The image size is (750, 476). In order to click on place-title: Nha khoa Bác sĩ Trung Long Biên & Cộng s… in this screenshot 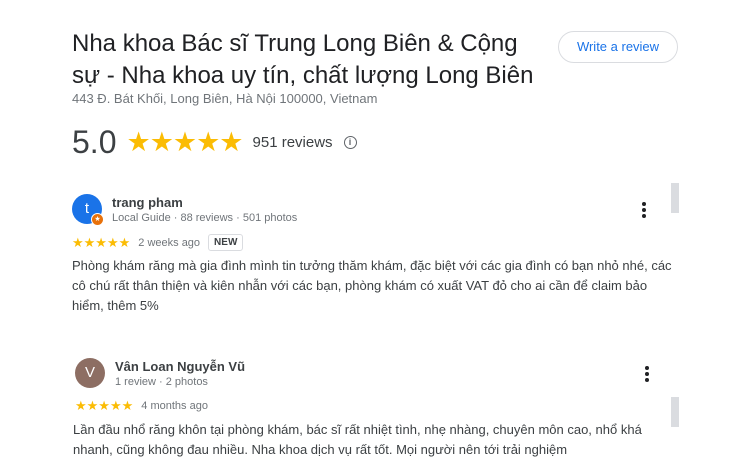, I will do `click(303, 59)`.